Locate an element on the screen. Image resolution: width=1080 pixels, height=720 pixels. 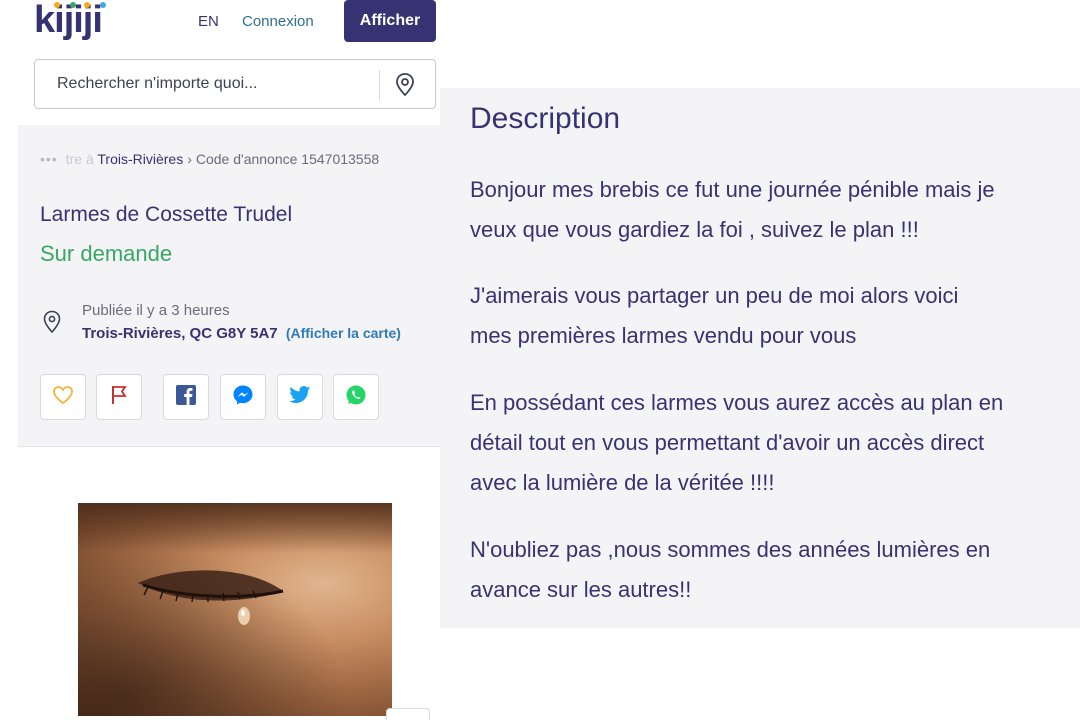
search-bar is located at coordinates (235, 84).